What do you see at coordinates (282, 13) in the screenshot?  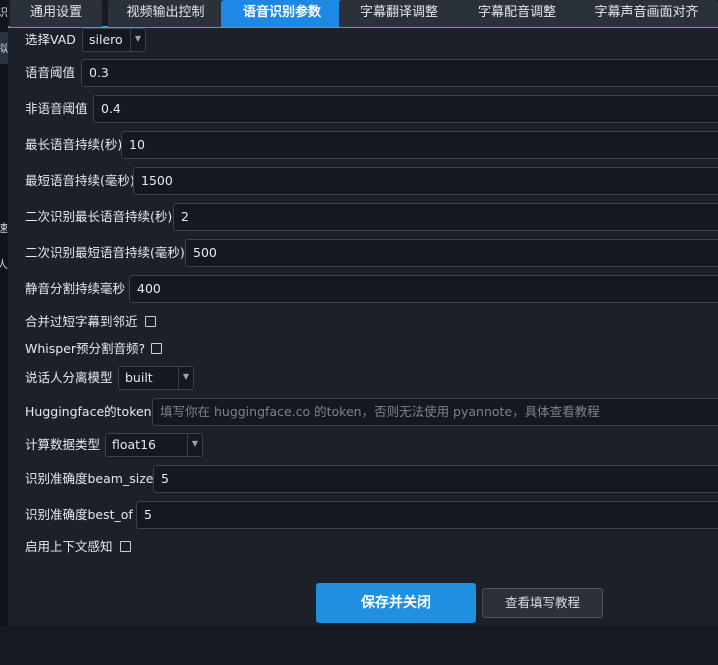 I see `tab-speech-recognition: 语音识别参数` at bounding box center [282, 13].